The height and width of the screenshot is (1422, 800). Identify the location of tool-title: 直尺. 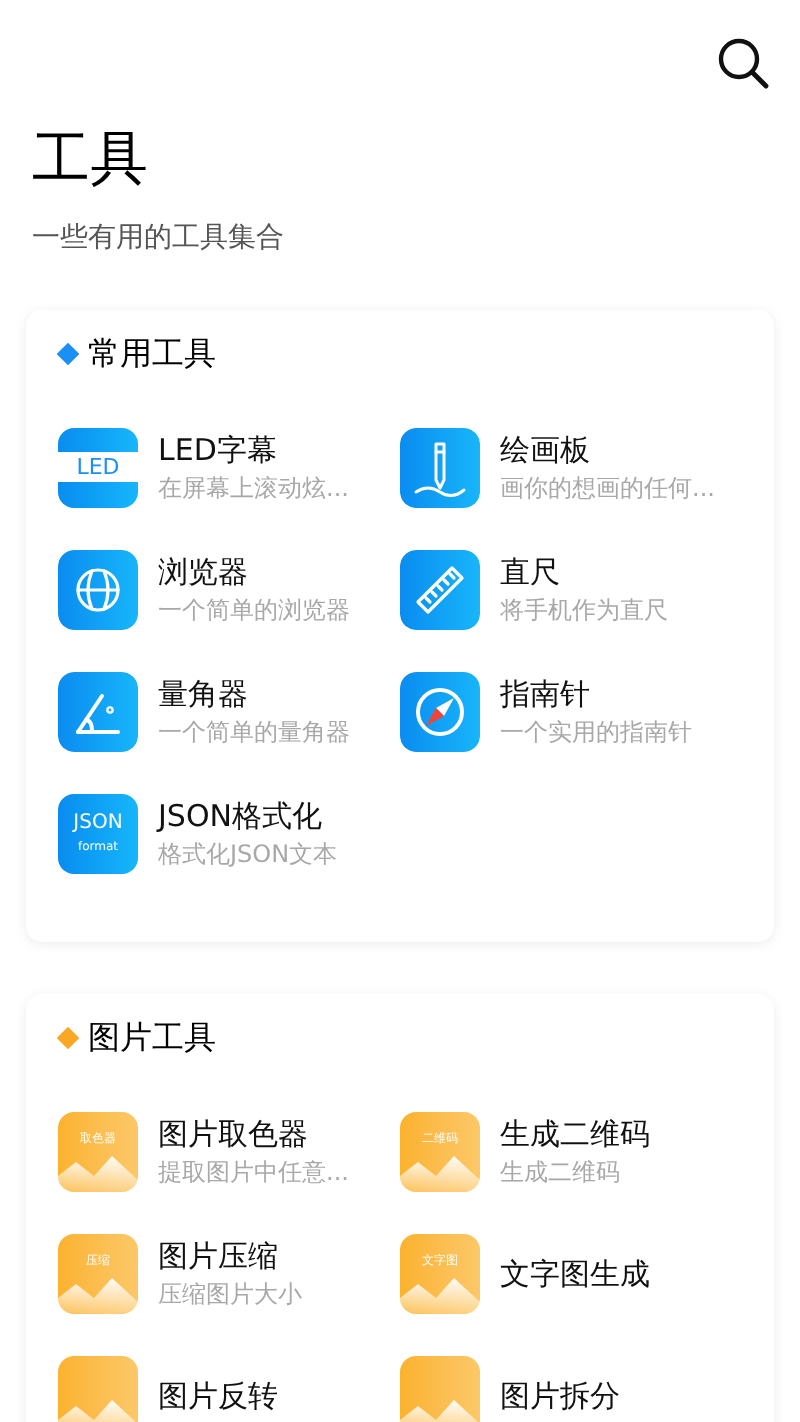
(531, 571).